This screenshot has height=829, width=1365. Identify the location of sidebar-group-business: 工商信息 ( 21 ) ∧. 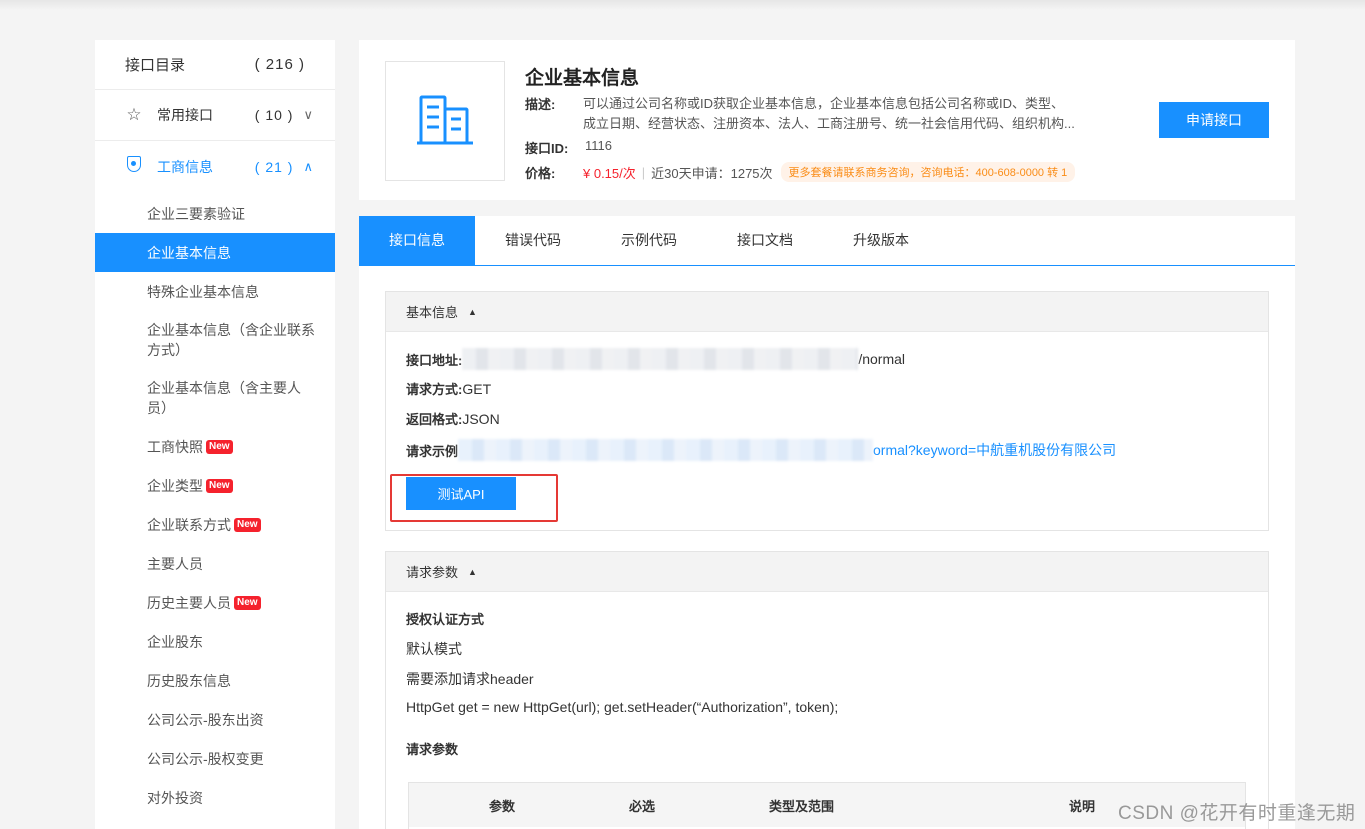
(215, 166).